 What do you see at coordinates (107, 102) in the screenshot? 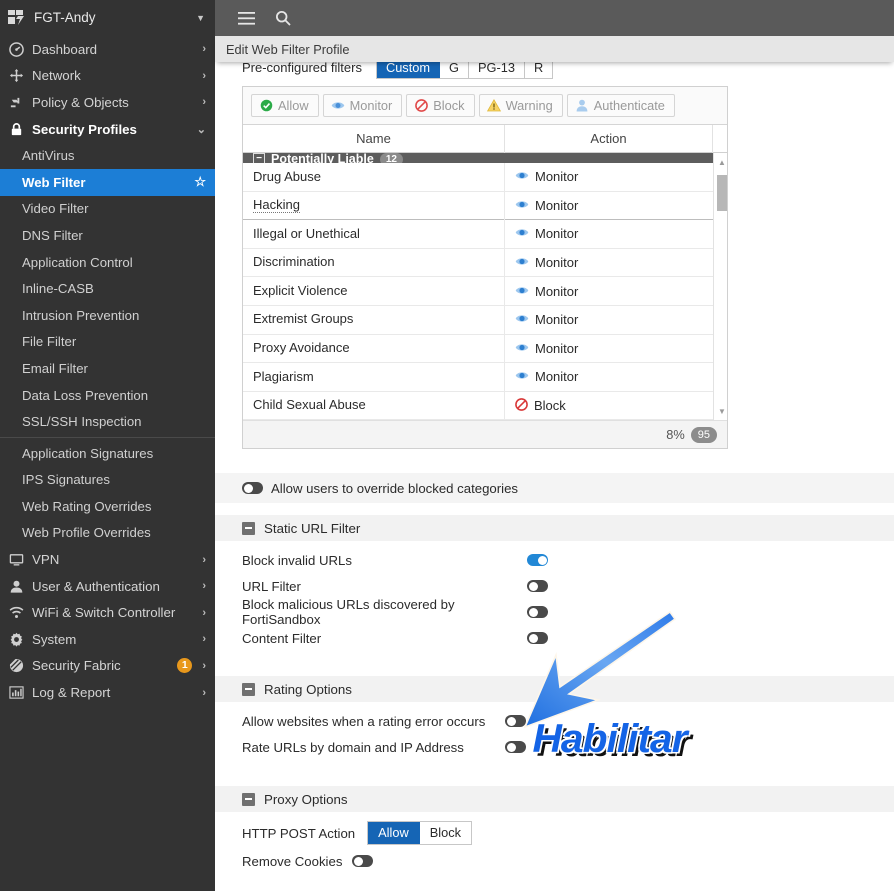
I see `sidebar-item-policy-objects: Policy & Objects ›` at bounding box center [107, 102].